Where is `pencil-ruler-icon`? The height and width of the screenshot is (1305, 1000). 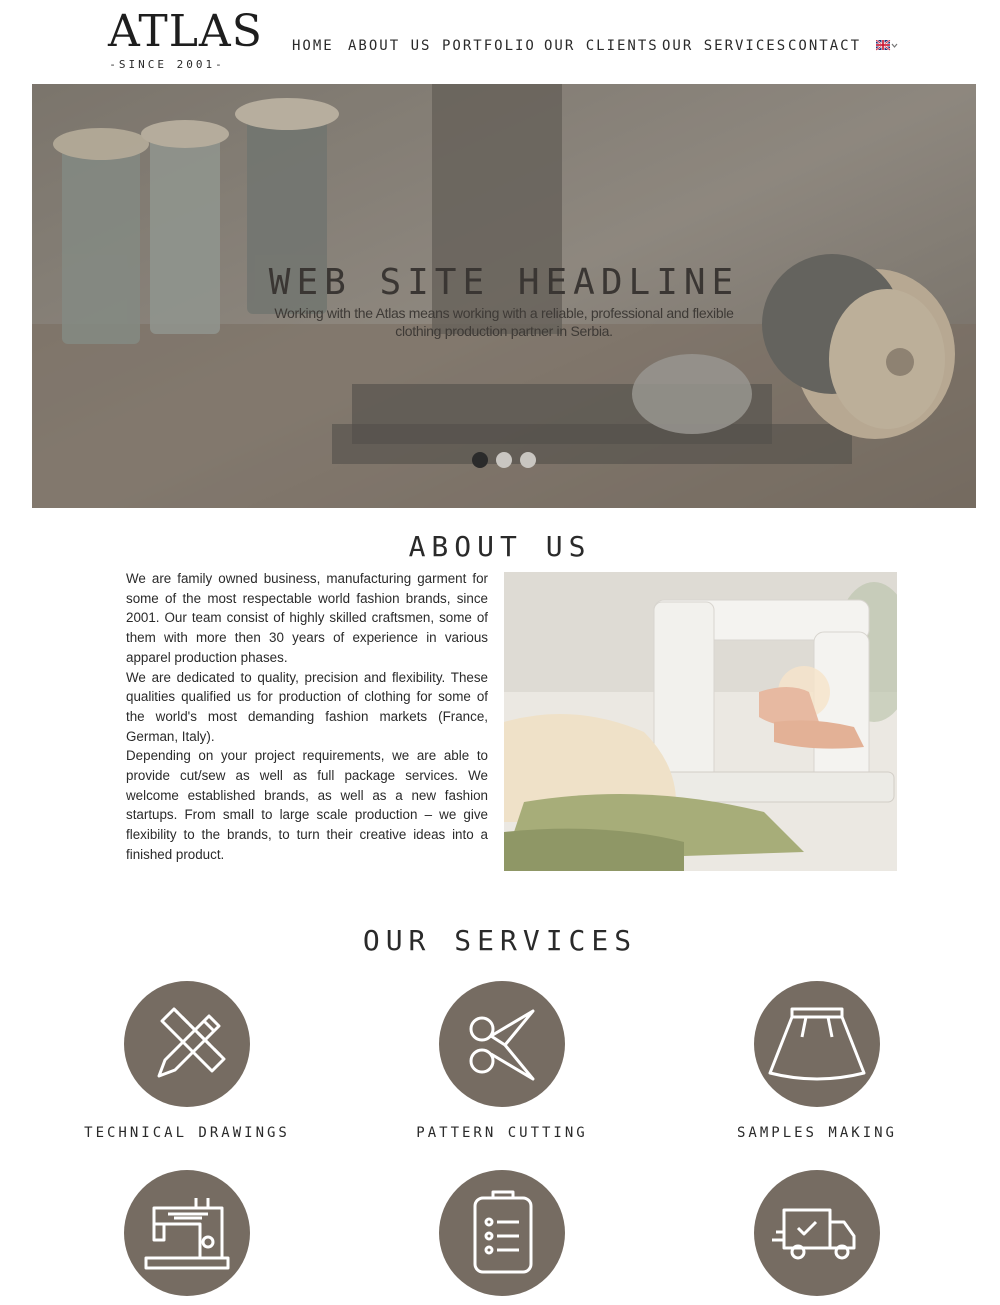 pencil-ruler-icon is located at coordinates (191, 1042).